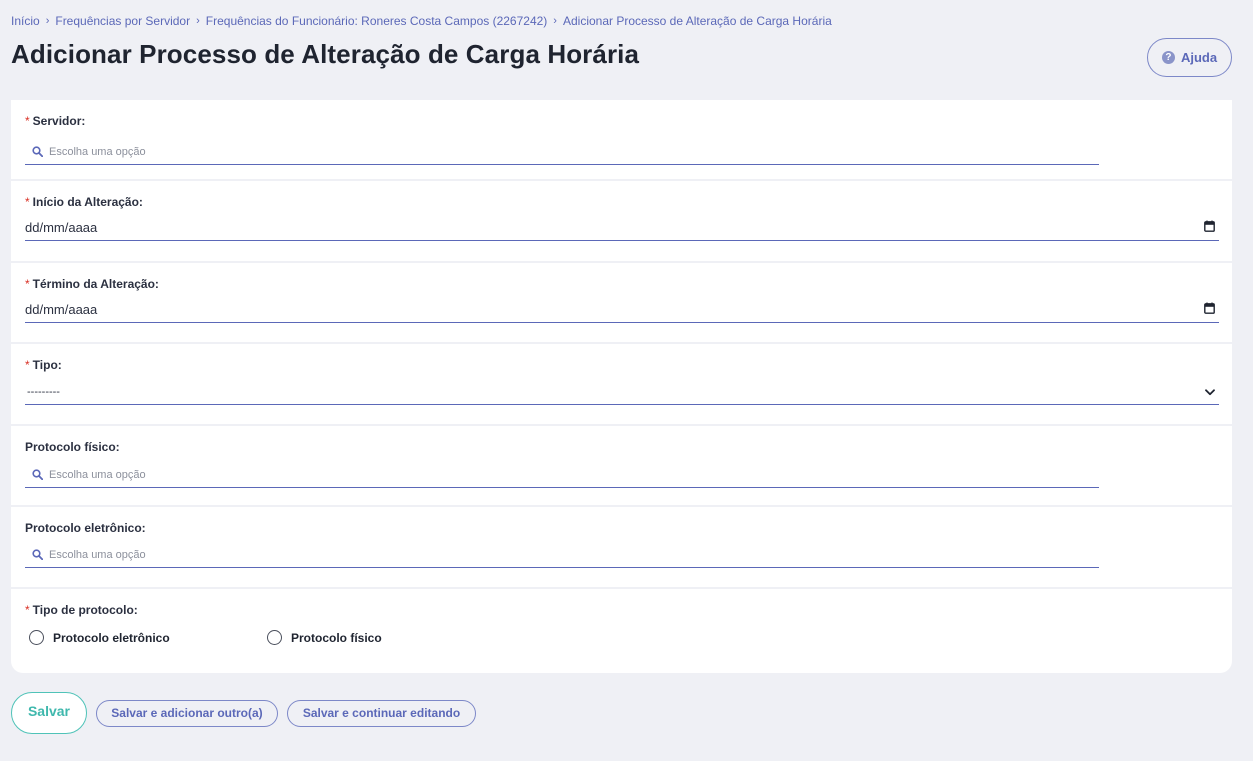 The width and height of the screenshot is (1253, 761). Describe the element at coordinates (81, 610) in the screenshot. I see `tipo-protocolo-label: * Tipo de protocolo:` at that location.